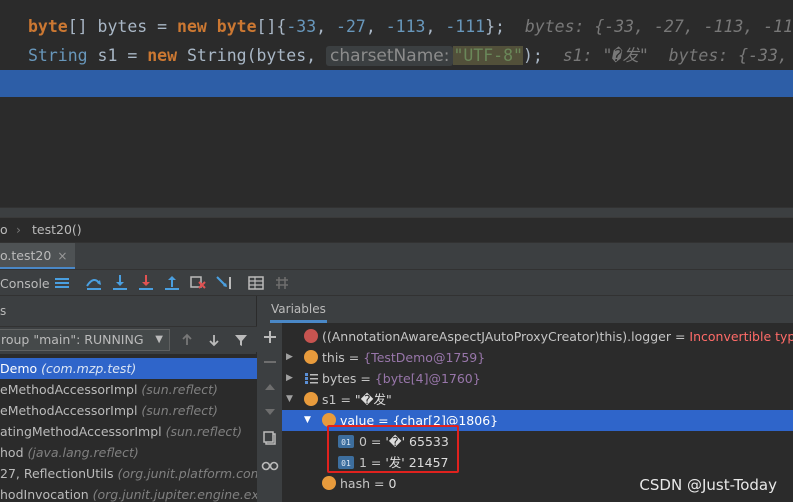 Image resolution: width=793 pixels, height=502 pixels. What do you see at coordinates (146, 283) in the screenshot?
I see `force-step-into-icon` at bounding box center [146, 283].